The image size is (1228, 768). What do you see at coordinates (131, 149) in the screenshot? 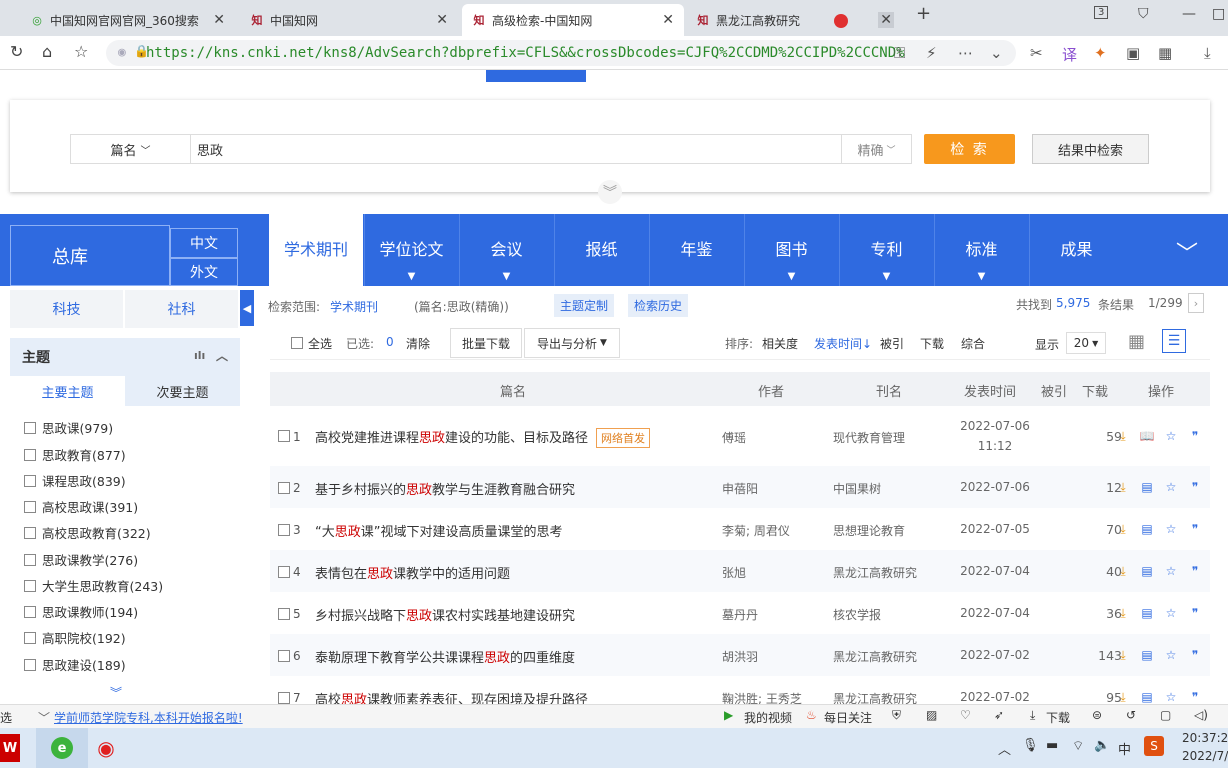
I see `field-select: 篇名 ﹀` at bounding box center [131, 149].